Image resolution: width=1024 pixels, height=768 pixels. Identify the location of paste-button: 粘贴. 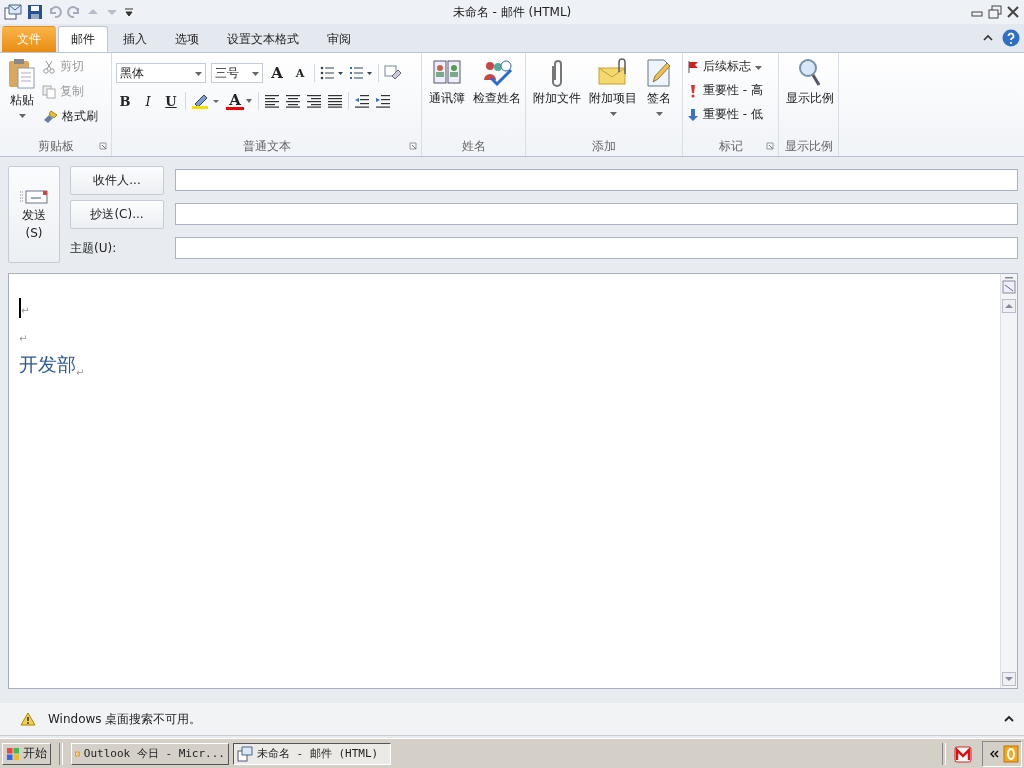
(22, 88).